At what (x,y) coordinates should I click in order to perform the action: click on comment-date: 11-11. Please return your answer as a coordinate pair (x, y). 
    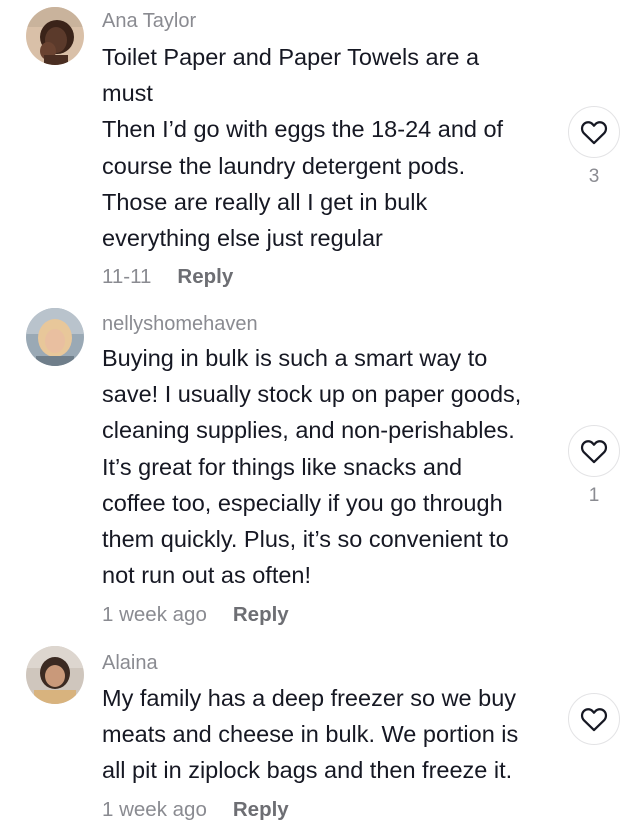
    Looking at the image, I should click on (127, 276).